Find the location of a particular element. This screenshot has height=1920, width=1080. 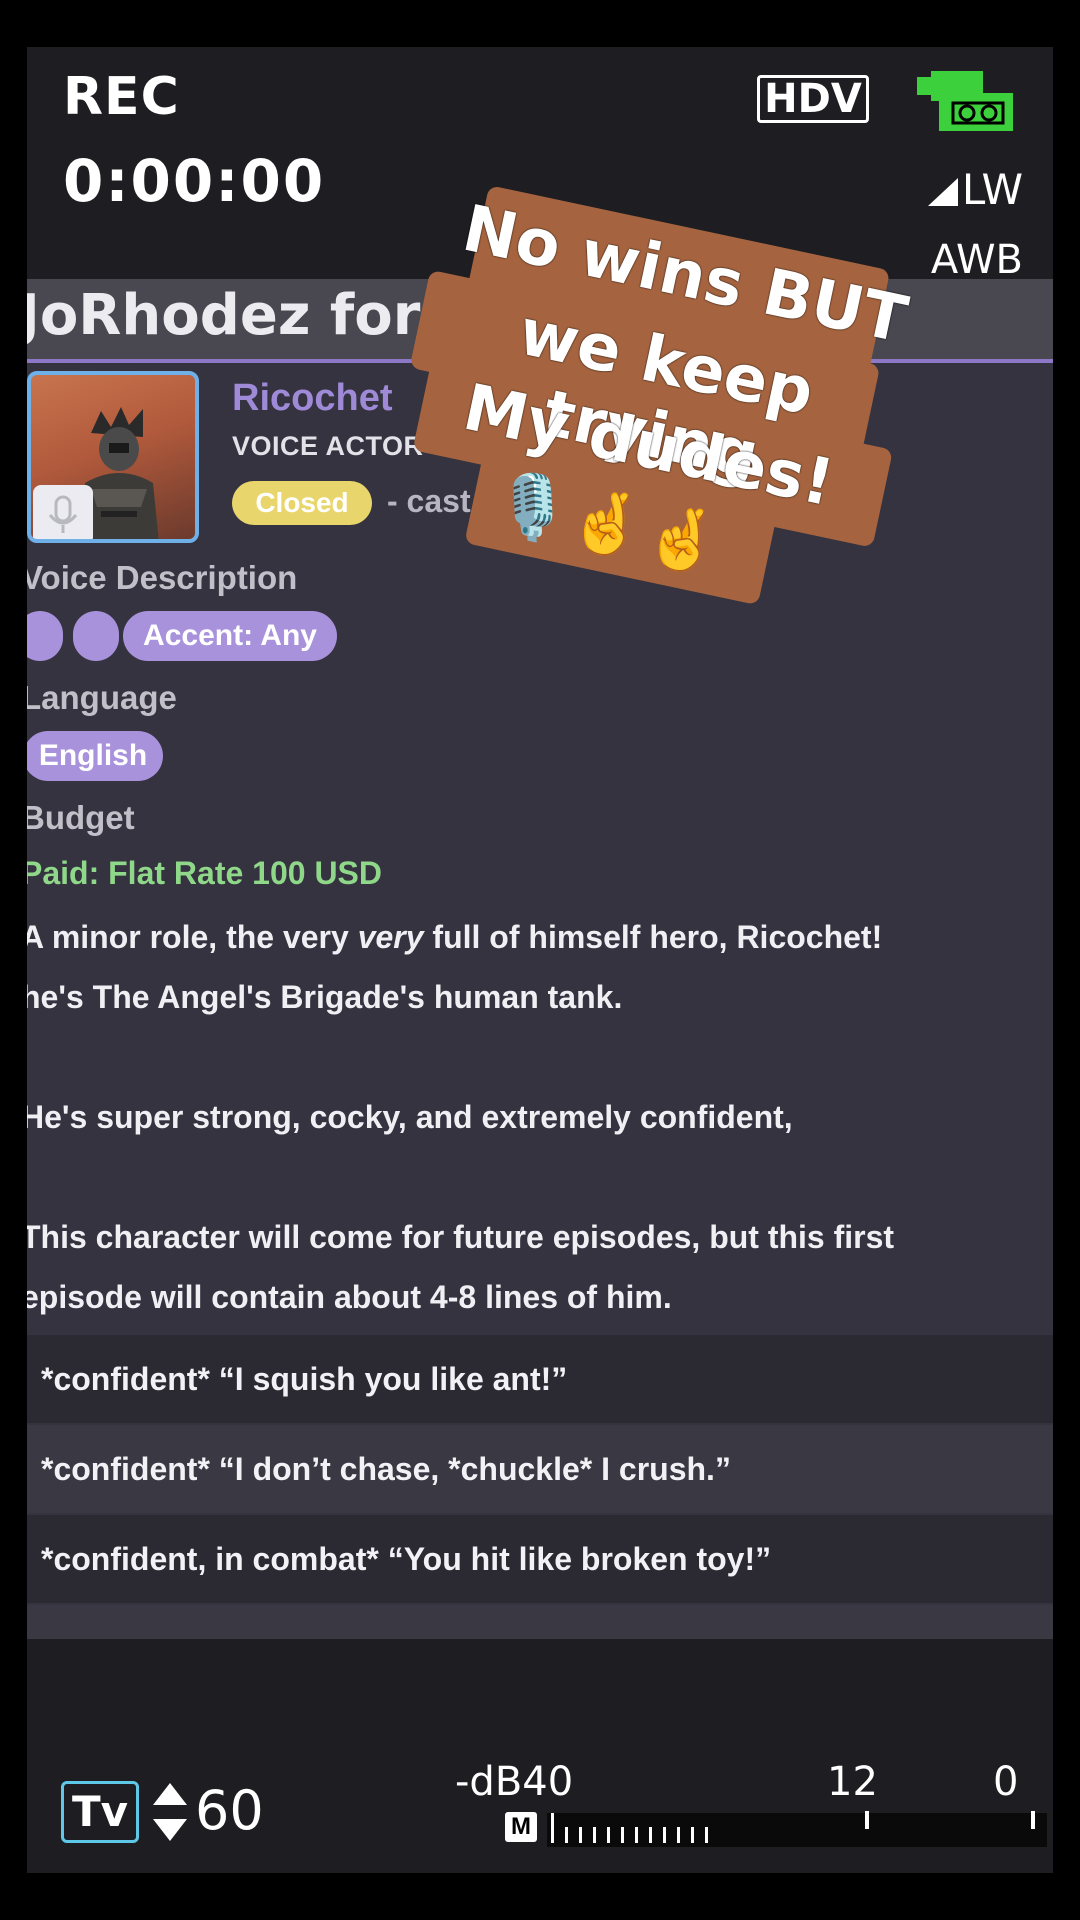

avatar is located at coordinates (113, 457).